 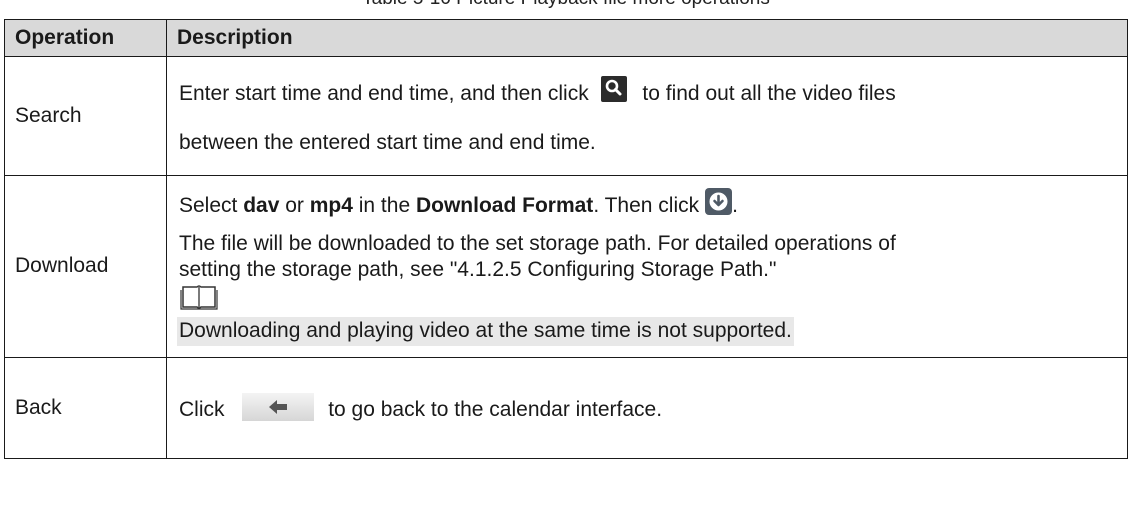 I want to click on download-icon, so click(x=719, y=201).